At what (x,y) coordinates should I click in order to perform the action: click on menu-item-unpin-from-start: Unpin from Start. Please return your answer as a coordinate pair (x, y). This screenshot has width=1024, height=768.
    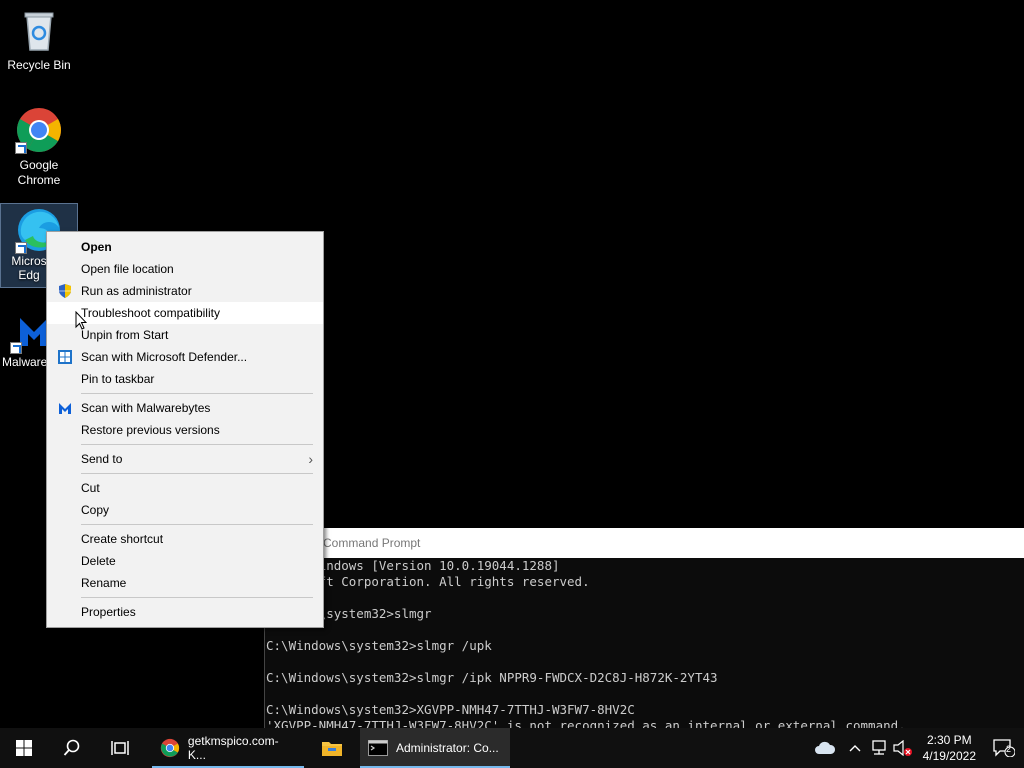
    Looking at the image, I should click on (185, 335).